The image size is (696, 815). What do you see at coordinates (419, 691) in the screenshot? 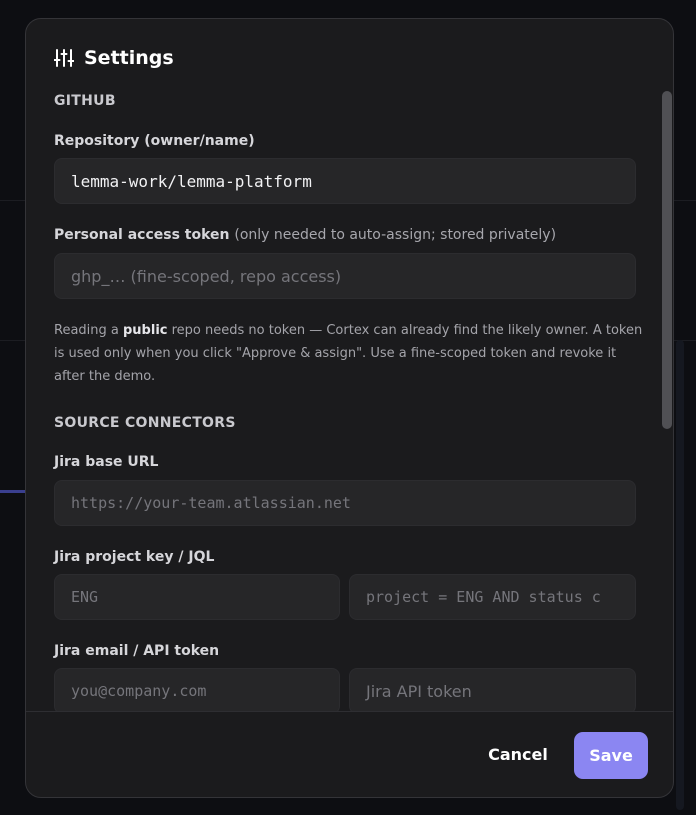
I see `jira-token-placeholder: Jira API token` at bounding box center [419, 691].